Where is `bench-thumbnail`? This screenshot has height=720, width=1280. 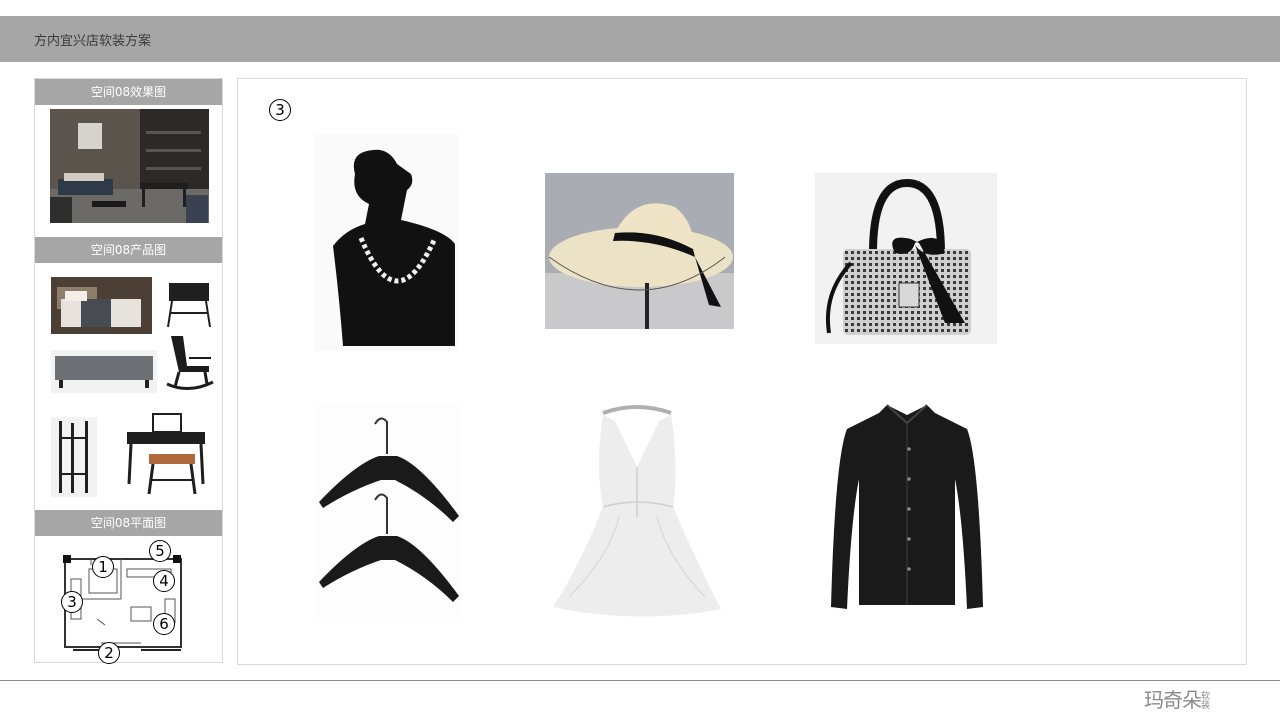 bench-thumbnail is located at coordinates (104, 371).